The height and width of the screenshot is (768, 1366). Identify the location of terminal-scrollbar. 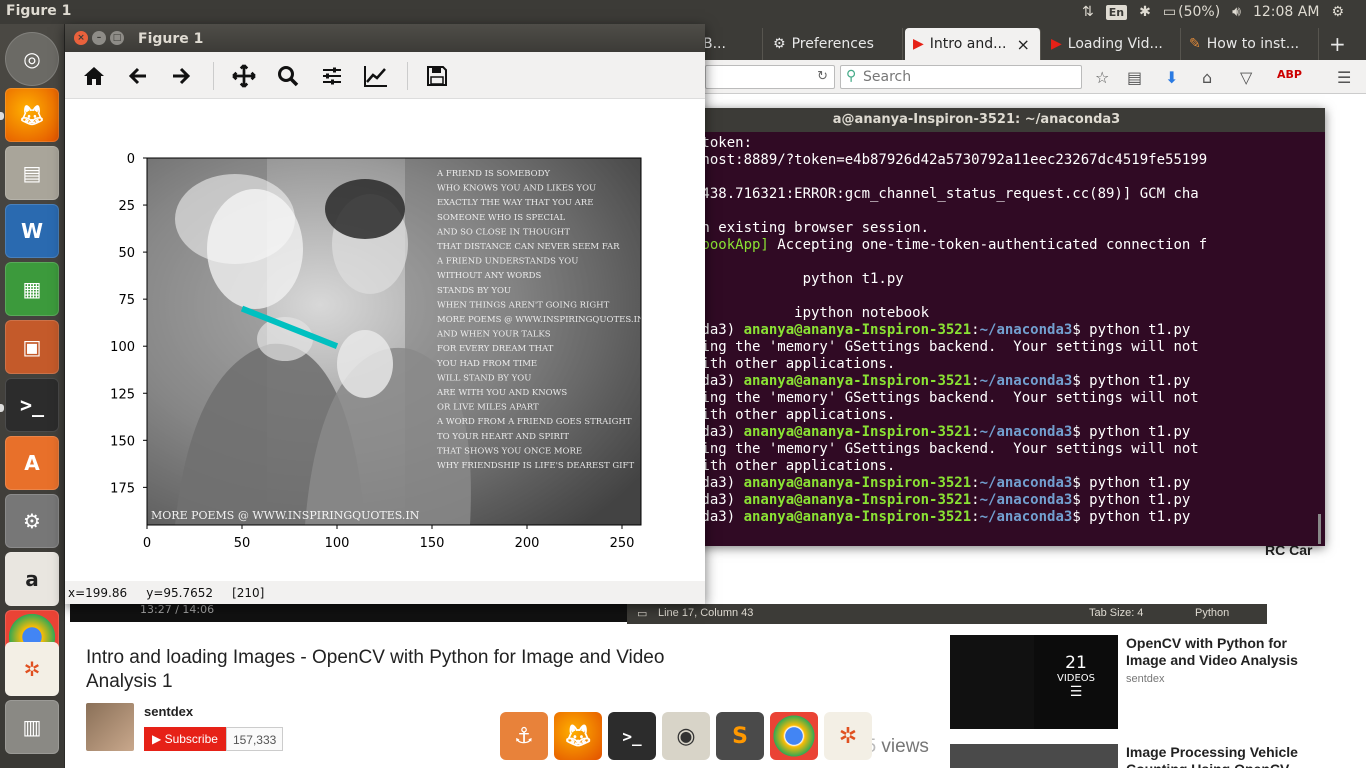
(1319, 529).